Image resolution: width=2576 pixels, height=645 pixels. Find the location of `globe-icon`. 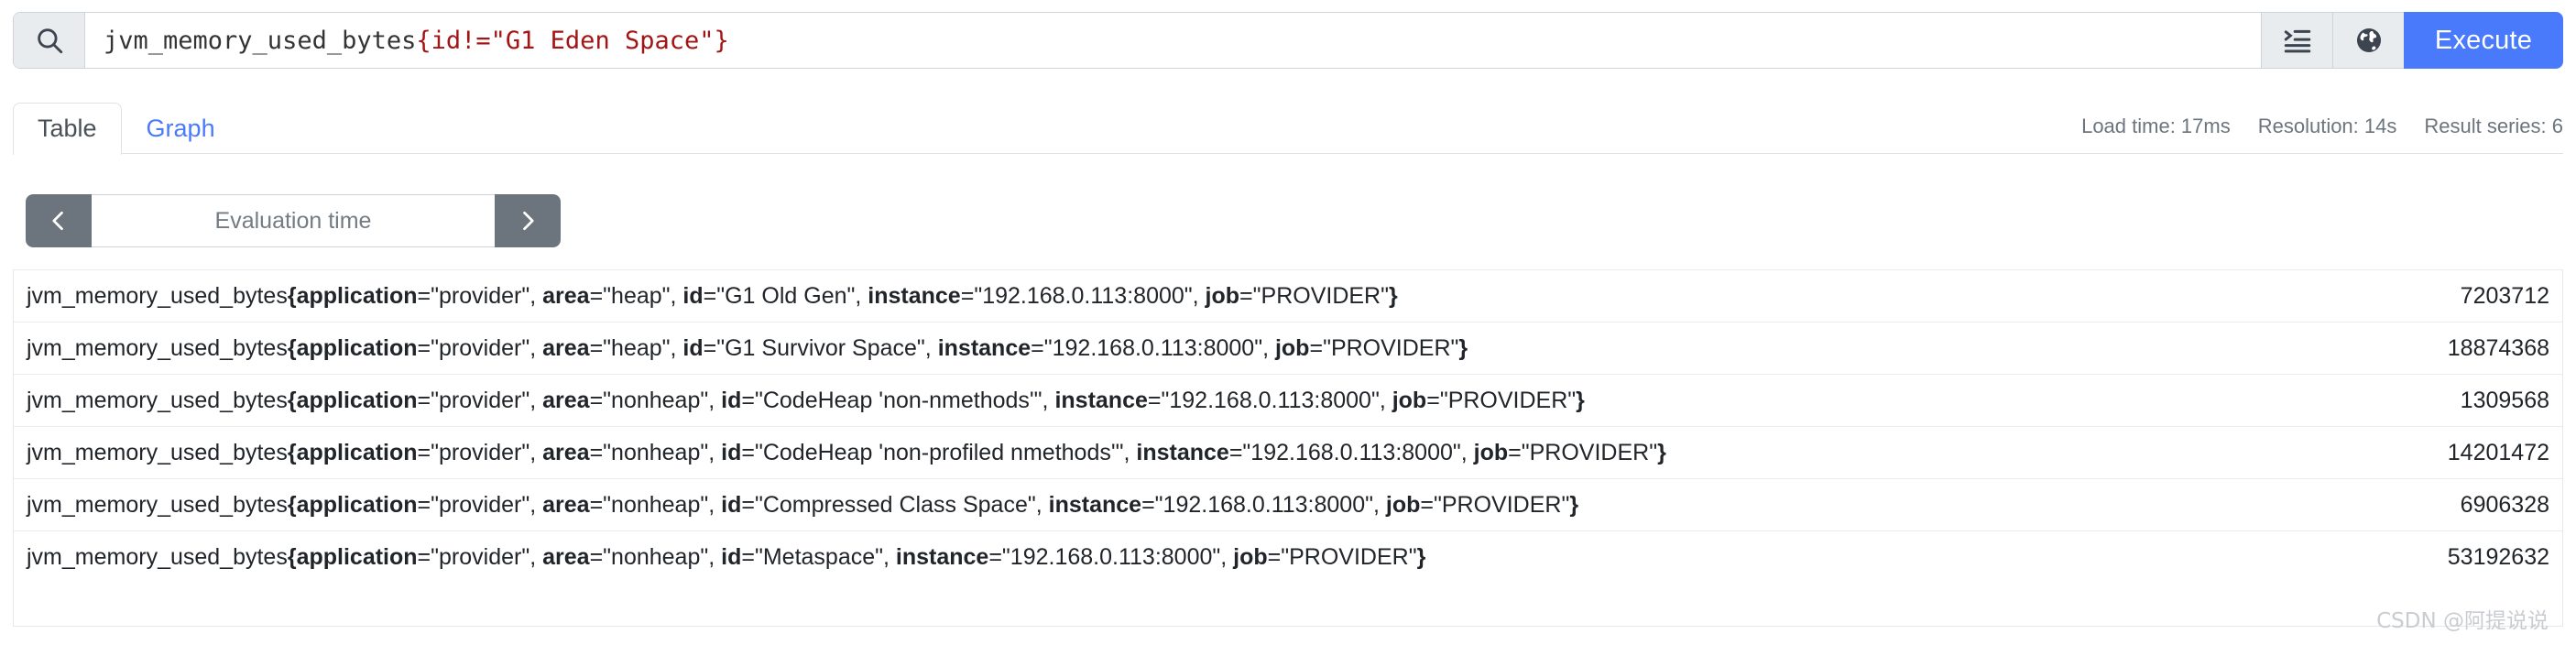

globe-icon is located at coordinates (2368, 40).